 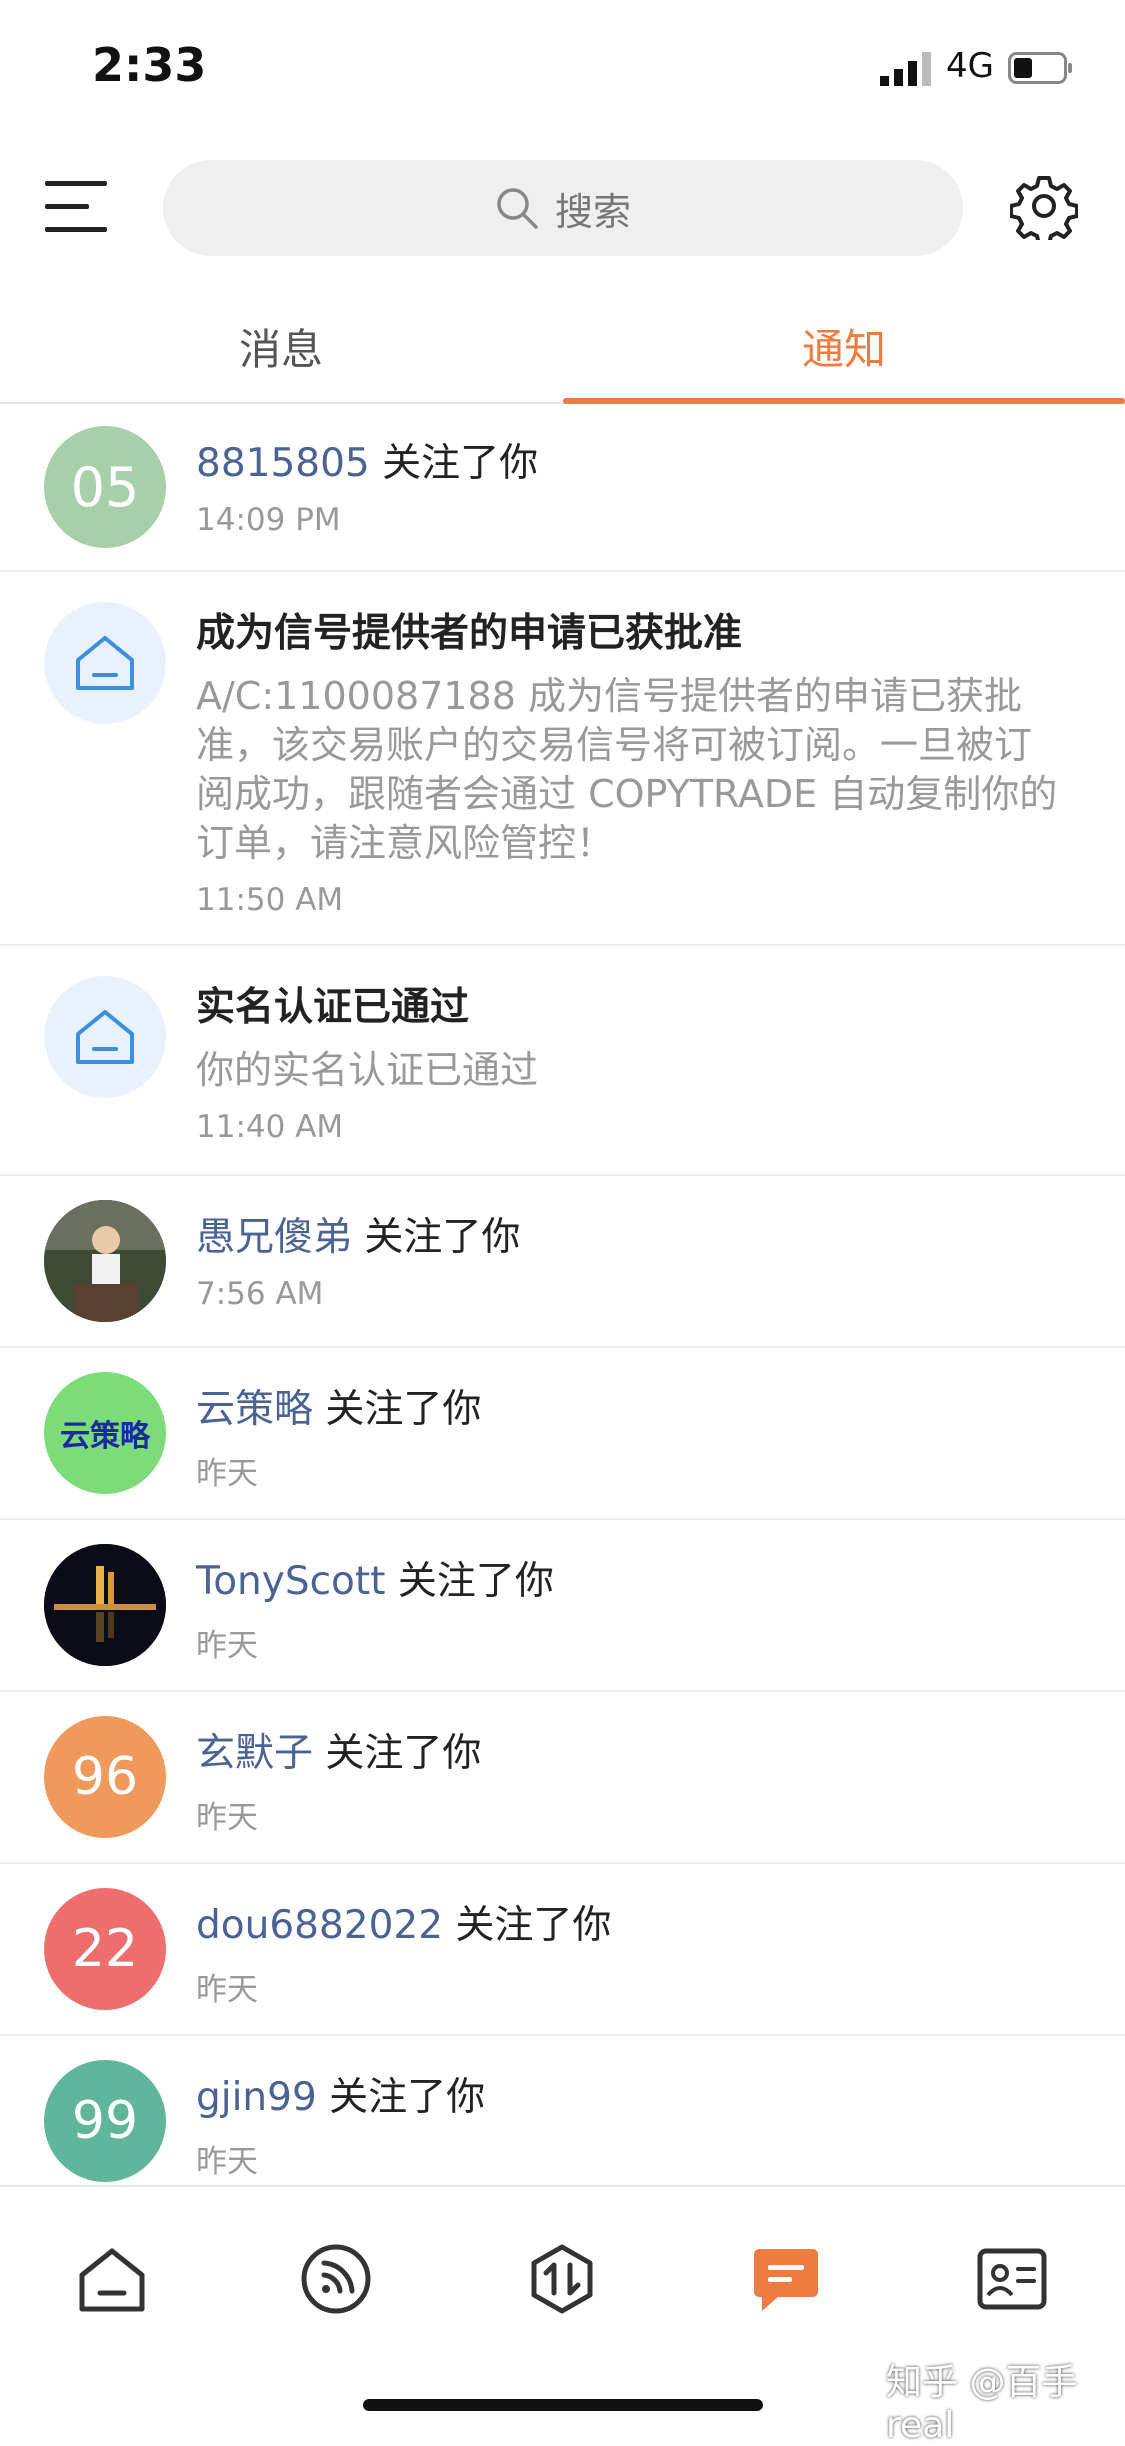 I want to click on list-item: 05 8815805 关注了你 14:09 PM, so click(x=562, y=487).